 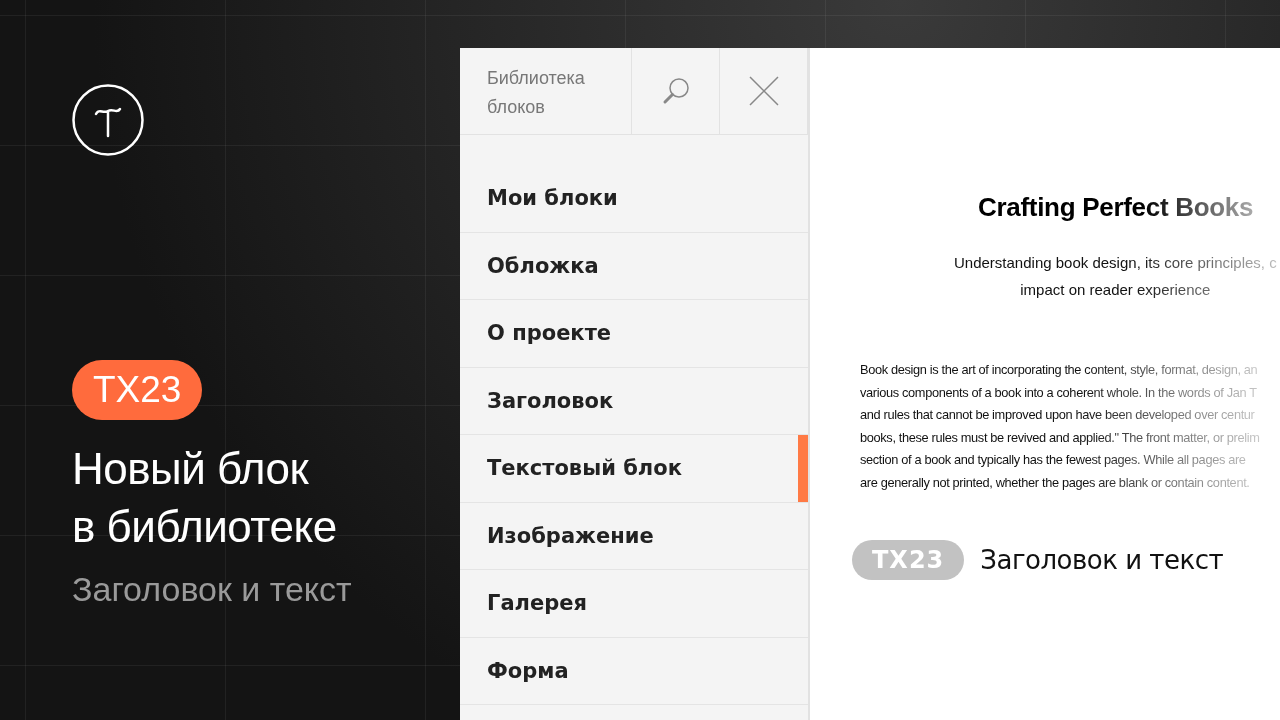 I want to click on category-item: Изображение, so click(x=634, y=536).